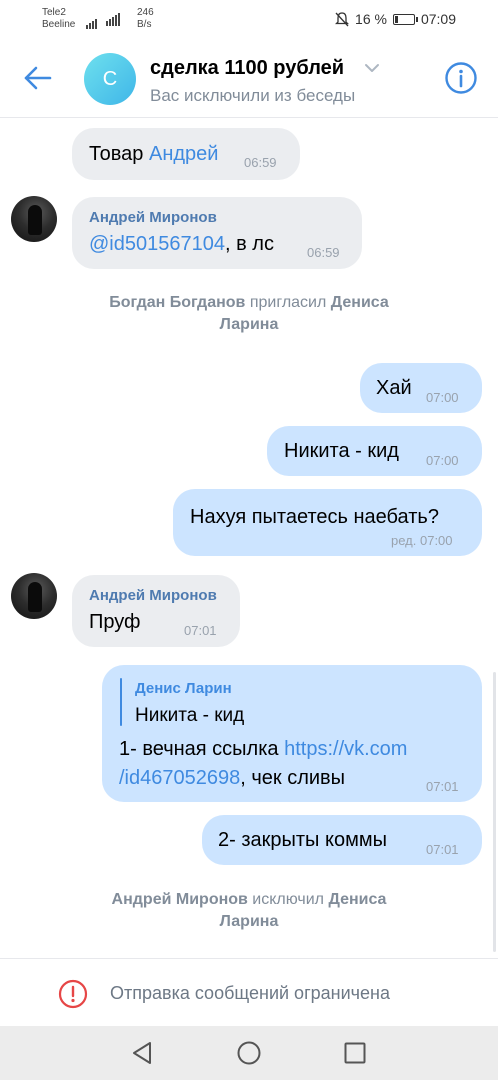 This screenshot has height=1080, width=498. I want to click on message-bubble-outgoing: 2- закрыты коммы 07:01, so click(342, 840).